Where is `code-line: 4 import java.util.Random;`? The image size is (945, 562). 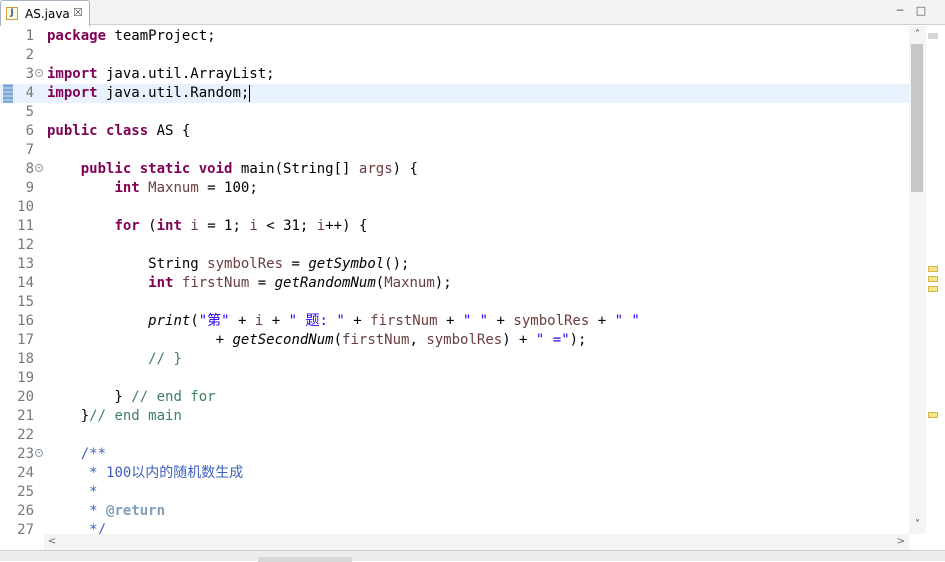
code-line: 4 import java.util.Random; is located at coordinates (454, 93).